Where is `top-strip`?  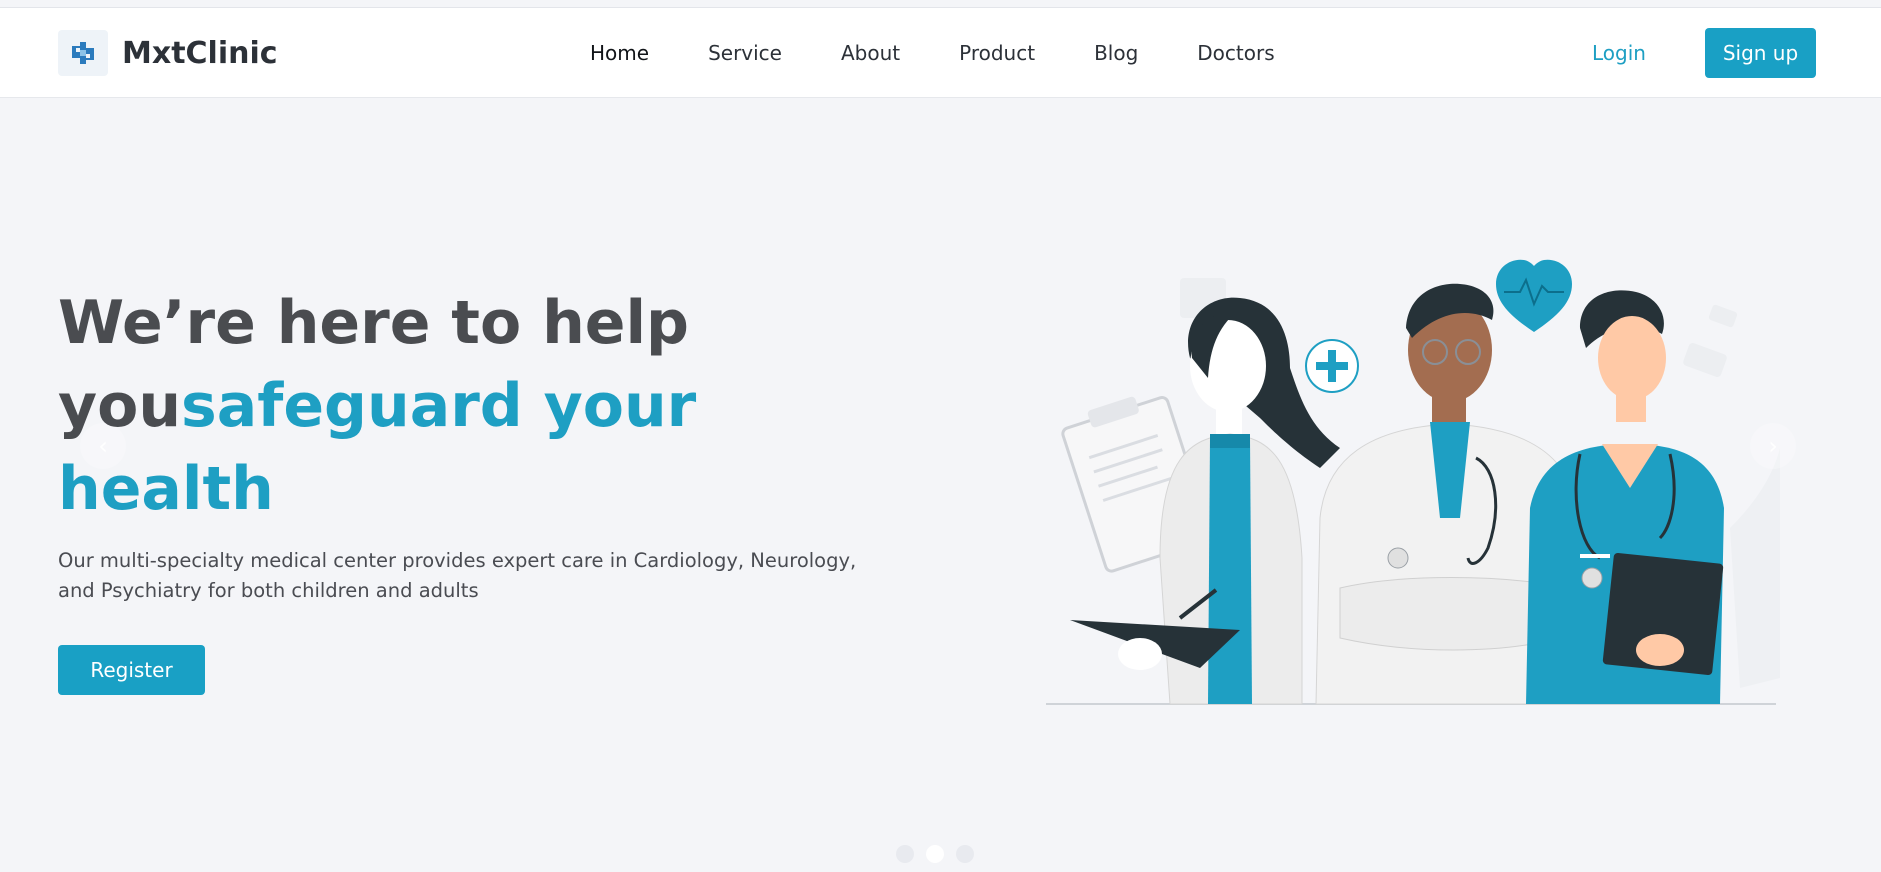
top-strip is located at coordinates (940, 4).